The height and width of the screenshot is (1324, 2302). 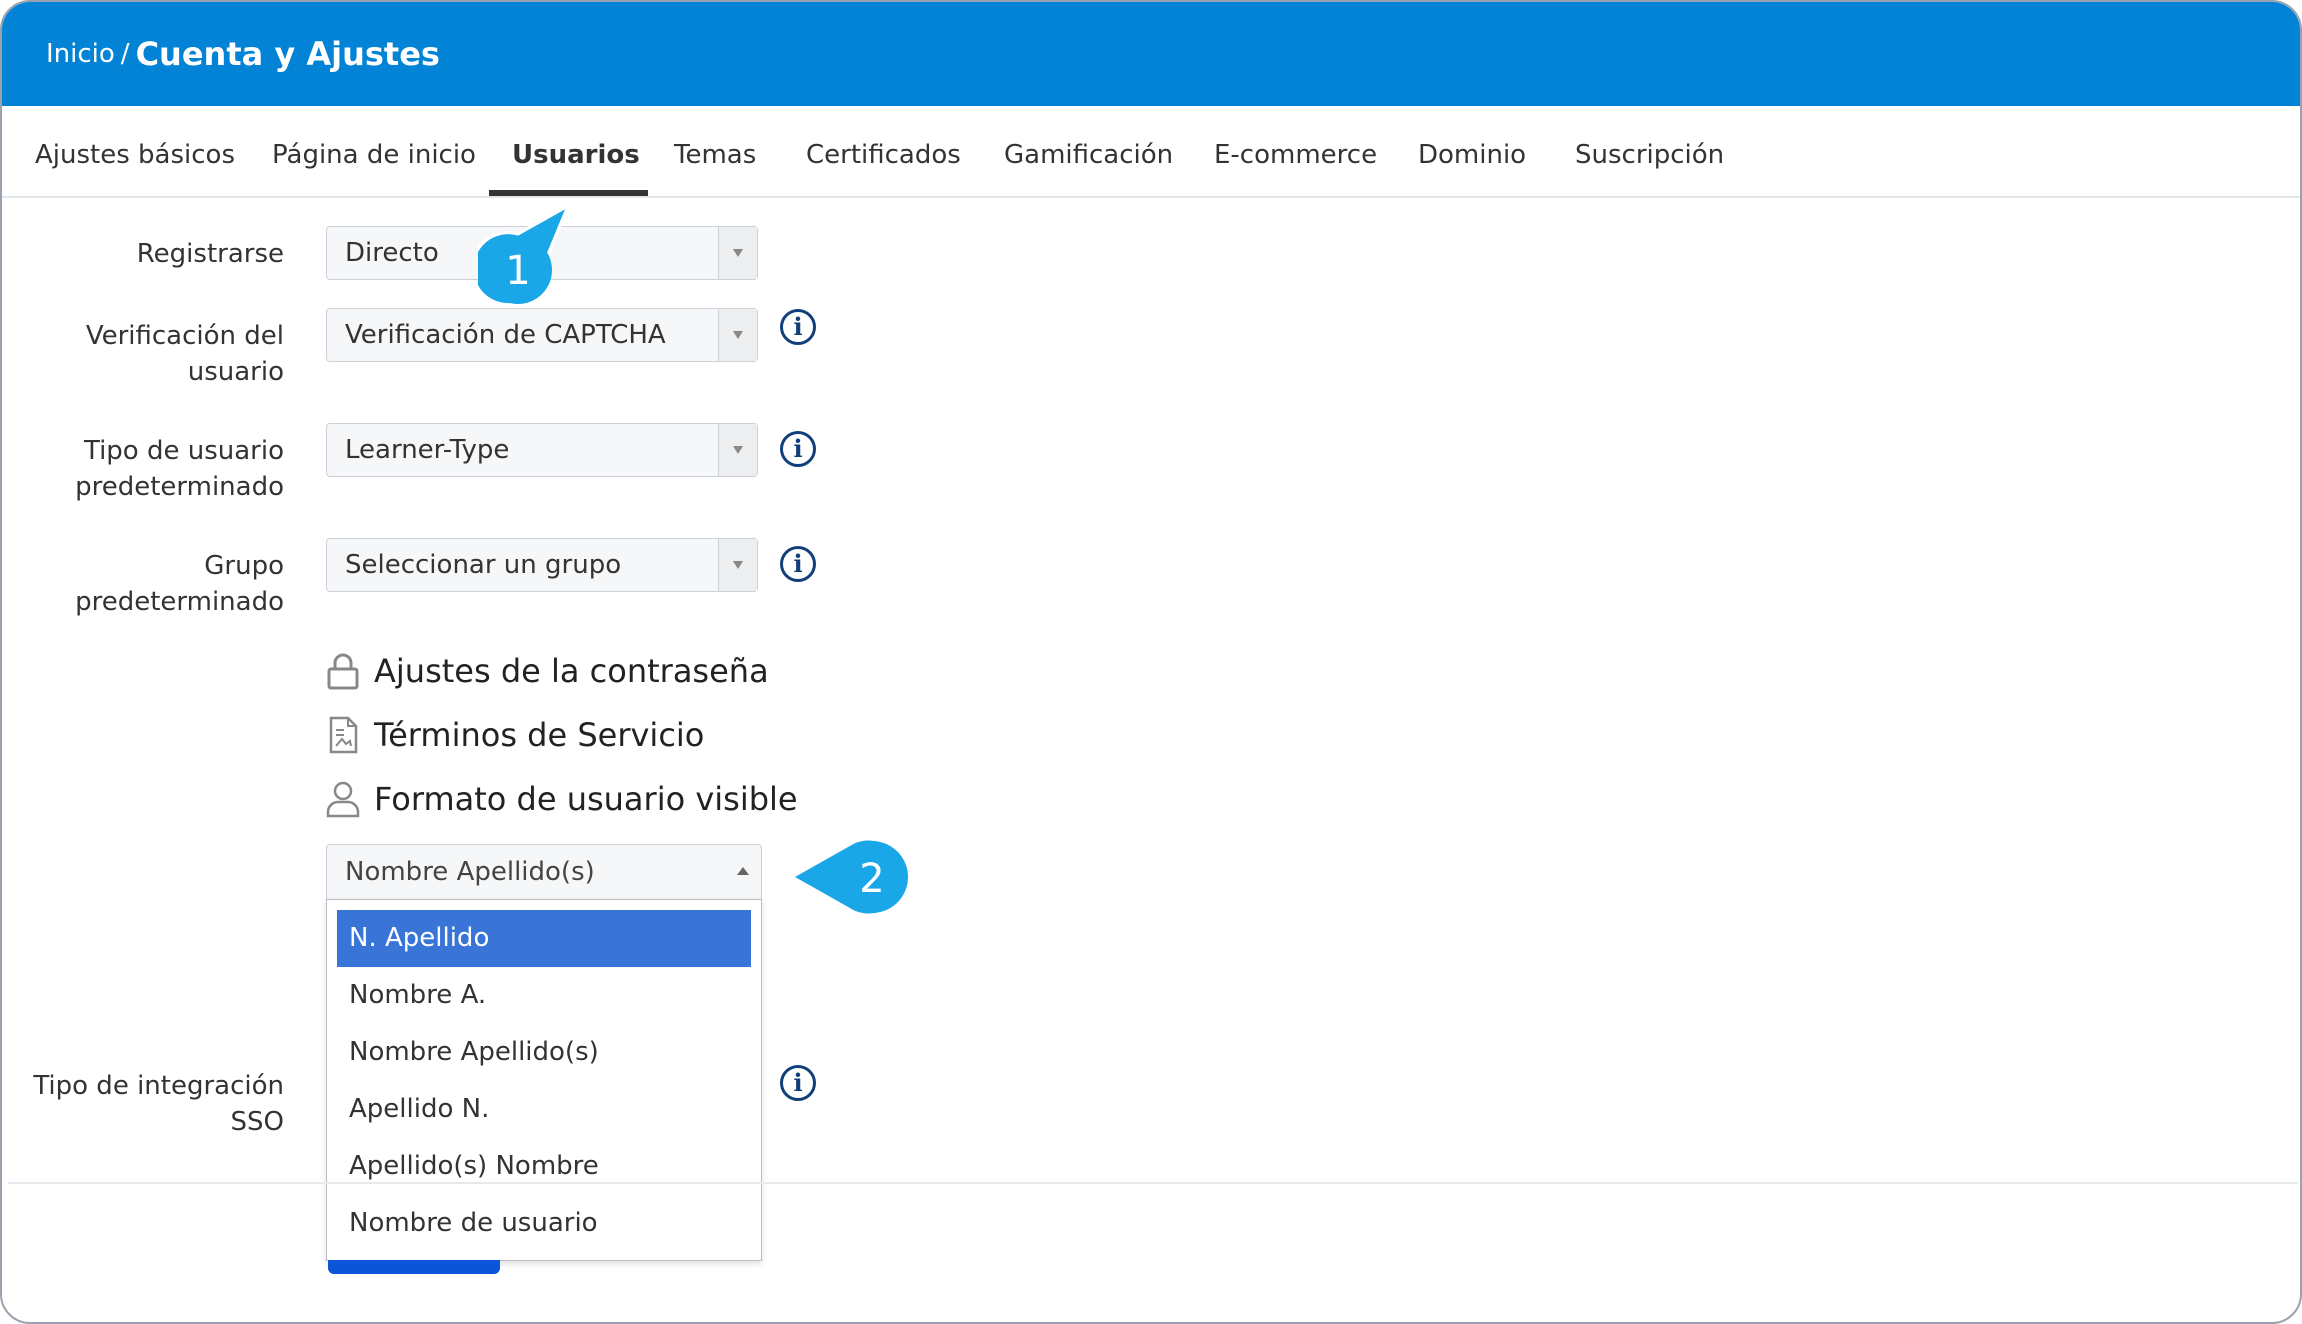 I want to click on verification-select-value: Verificación de CAPTCHA, so click(x=505, y=335).